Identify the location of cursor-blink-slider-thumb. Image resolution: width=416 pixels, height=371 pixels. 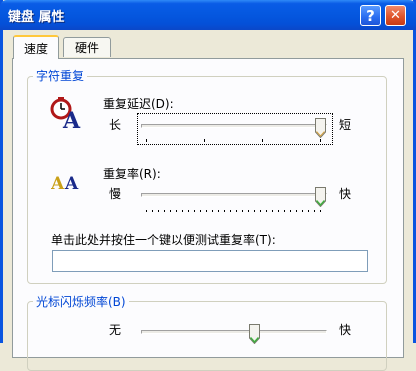
(254, 334).